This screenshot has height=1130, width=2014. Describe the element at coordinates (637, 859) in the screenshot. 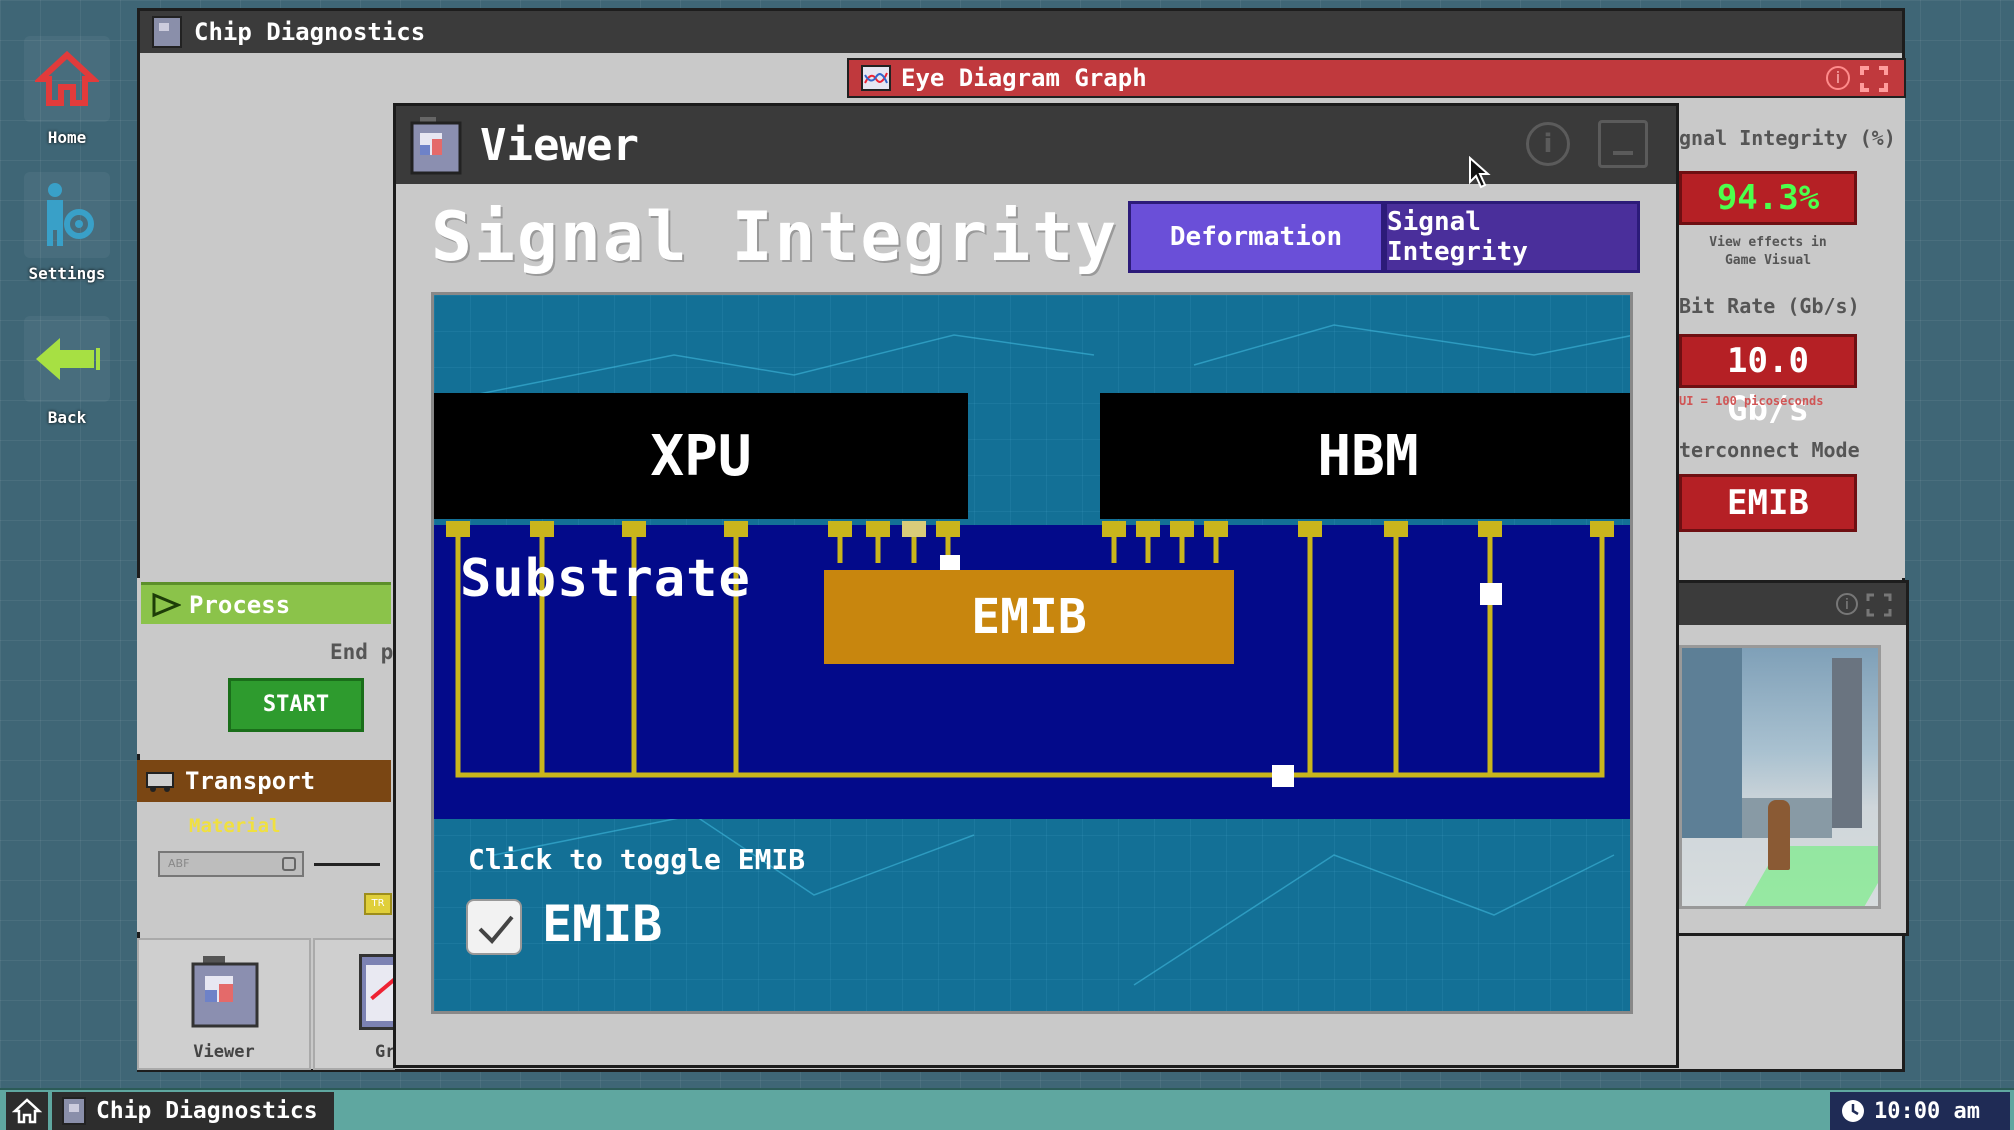

I see `toggle-hint: Click to toggle EMIB` at that location.